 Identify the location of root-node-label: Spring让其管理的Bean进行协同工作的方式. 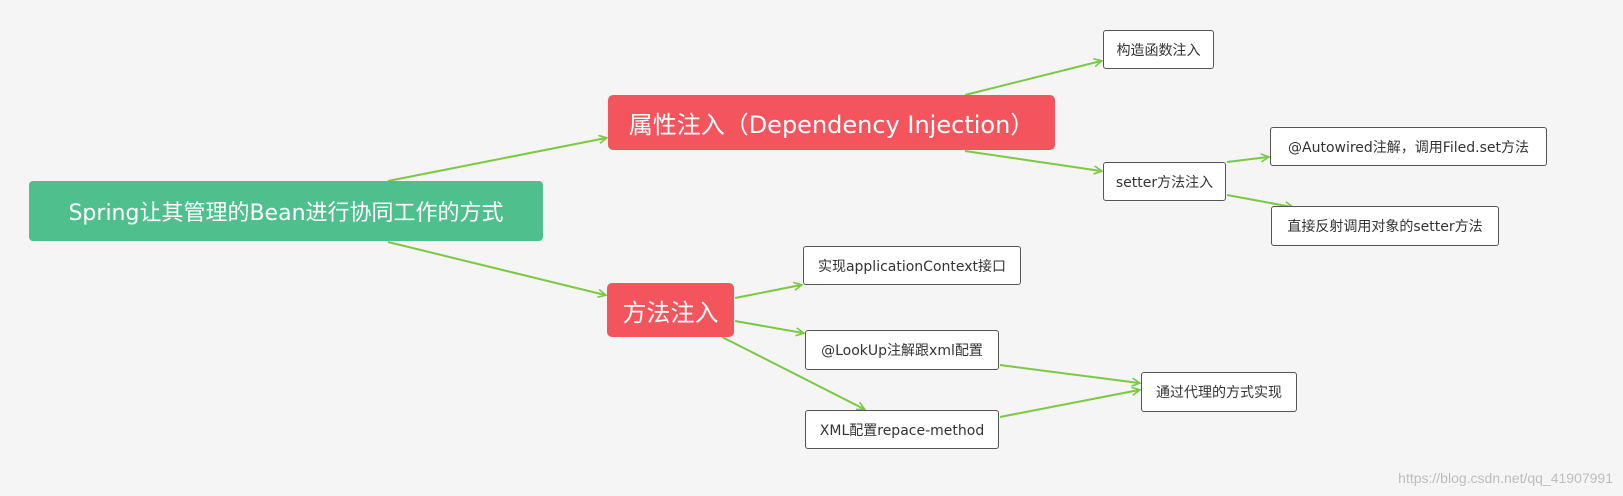
(286, 213).